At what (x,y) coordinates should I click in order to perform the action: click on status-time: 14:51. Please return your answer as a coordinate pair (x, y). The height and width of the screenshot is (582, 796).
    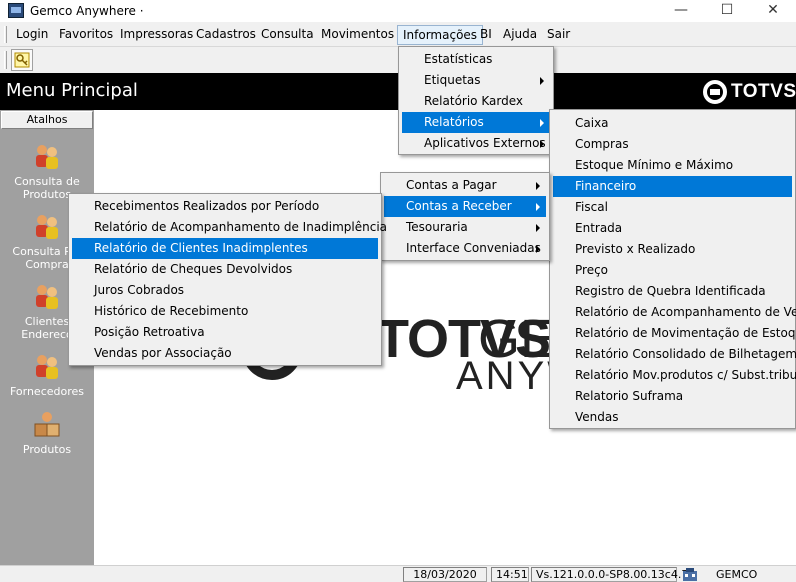
    Looking at the image, I should click on (510, 574).